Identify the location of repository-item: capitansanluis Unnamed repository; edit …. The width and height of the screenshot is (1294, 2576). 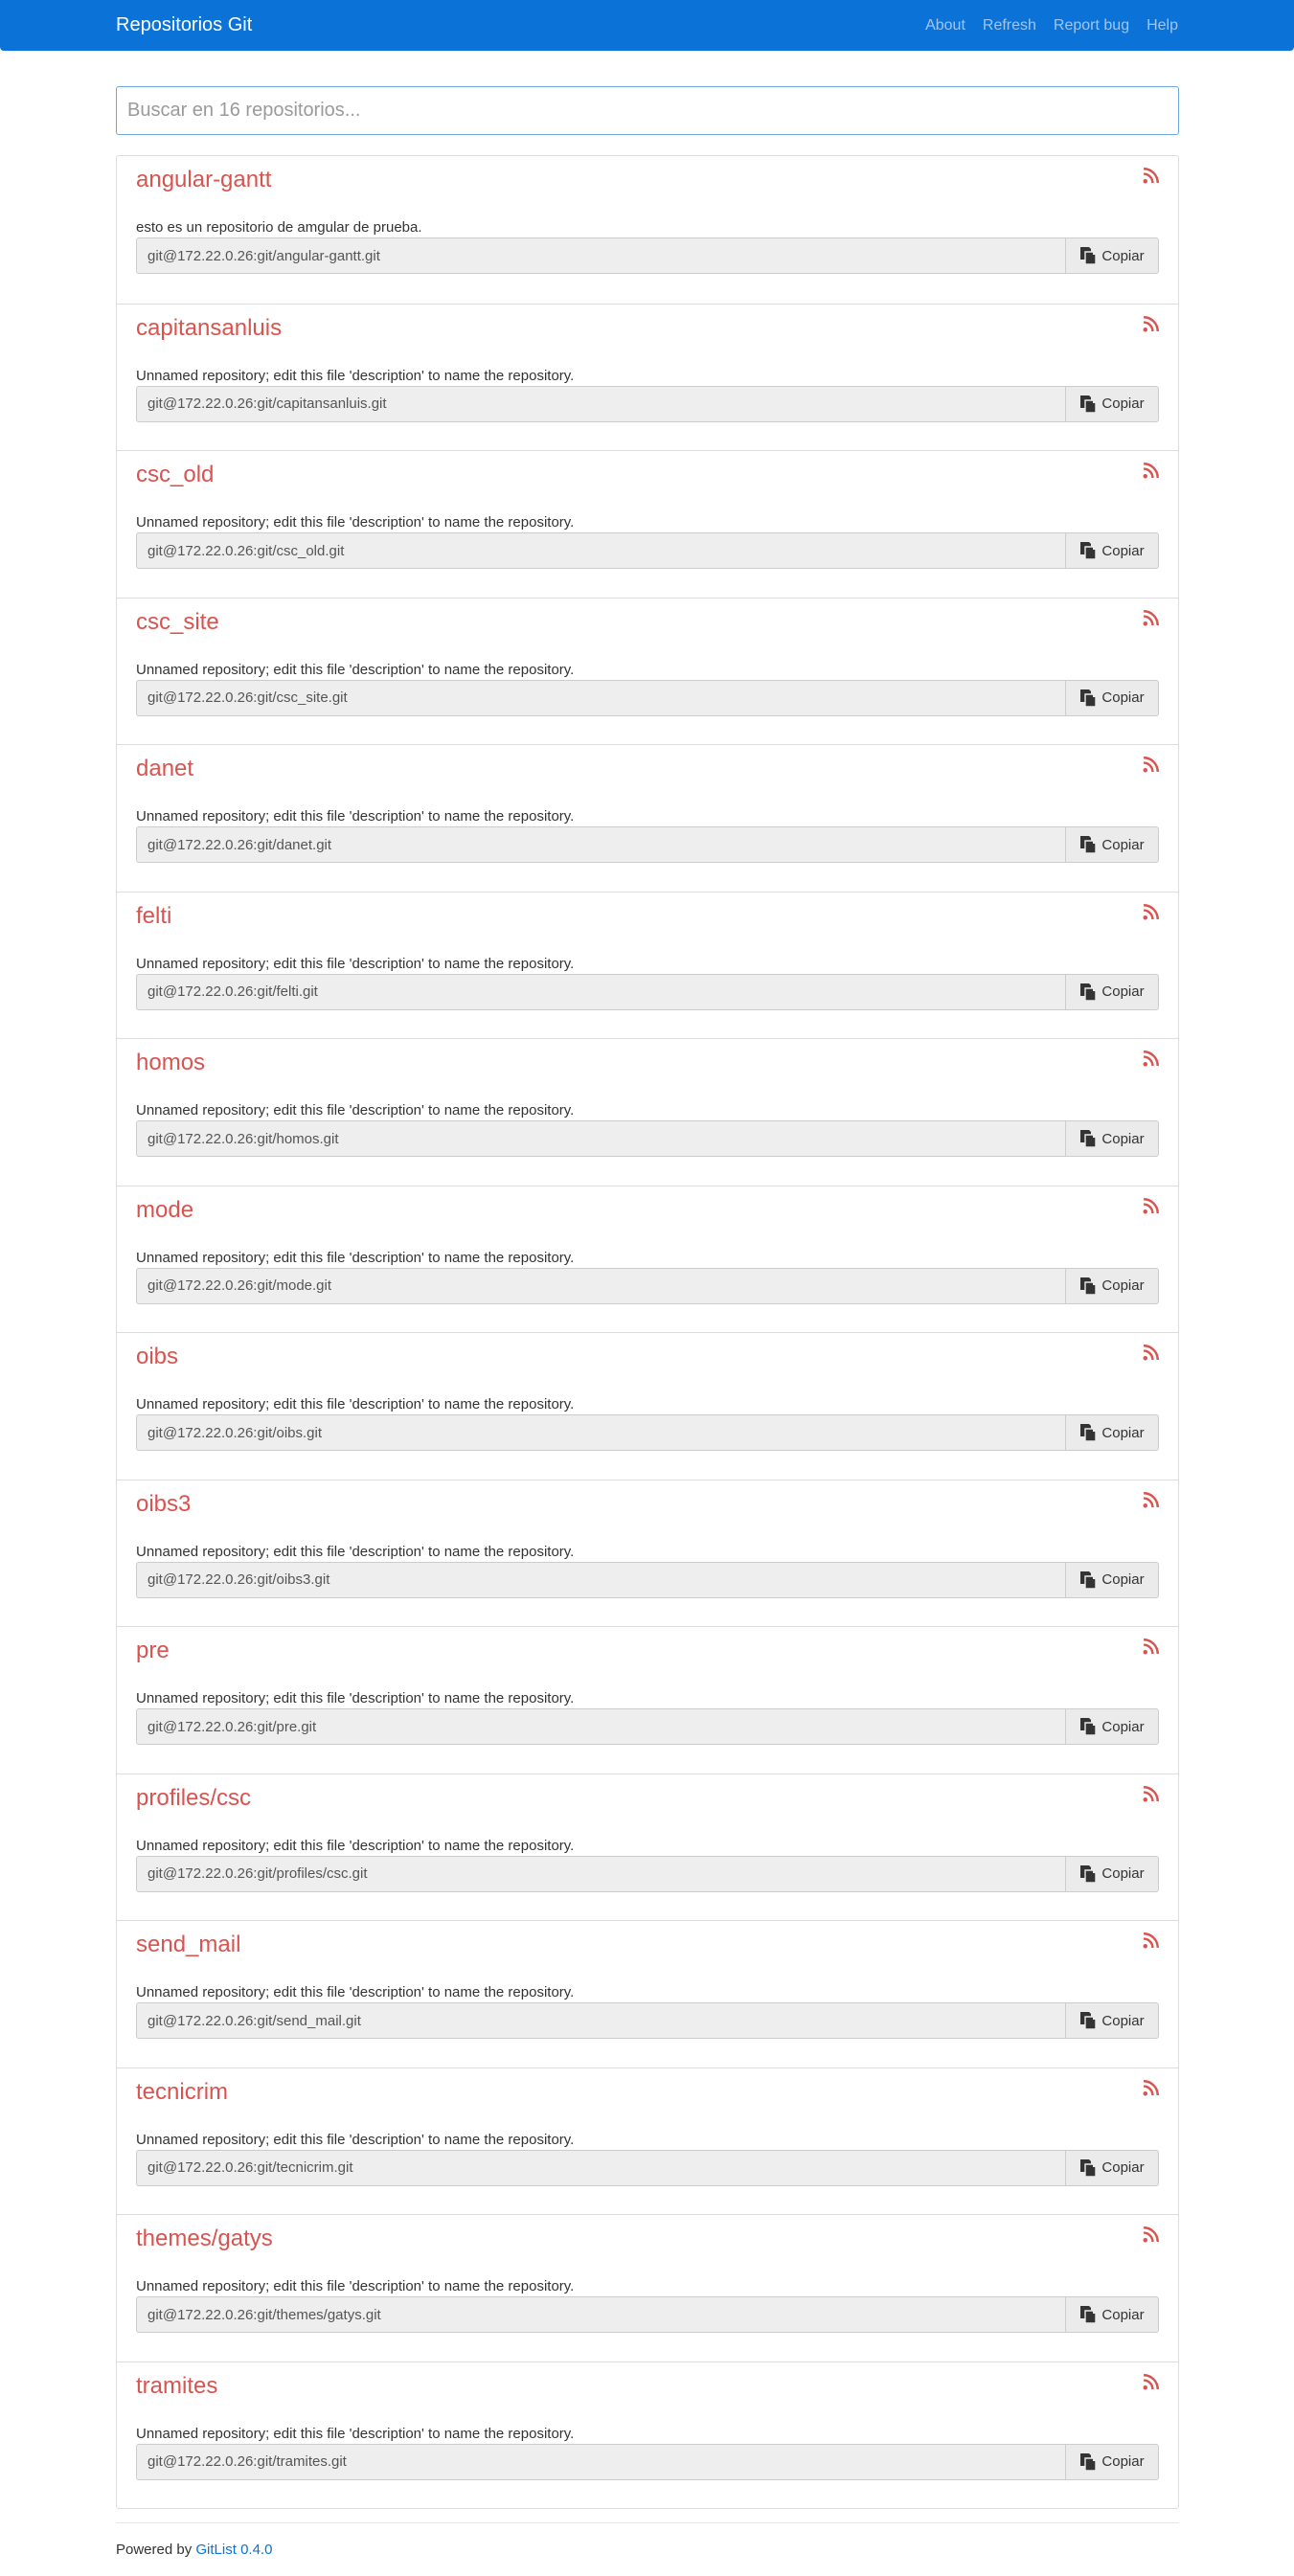
(647, 377).